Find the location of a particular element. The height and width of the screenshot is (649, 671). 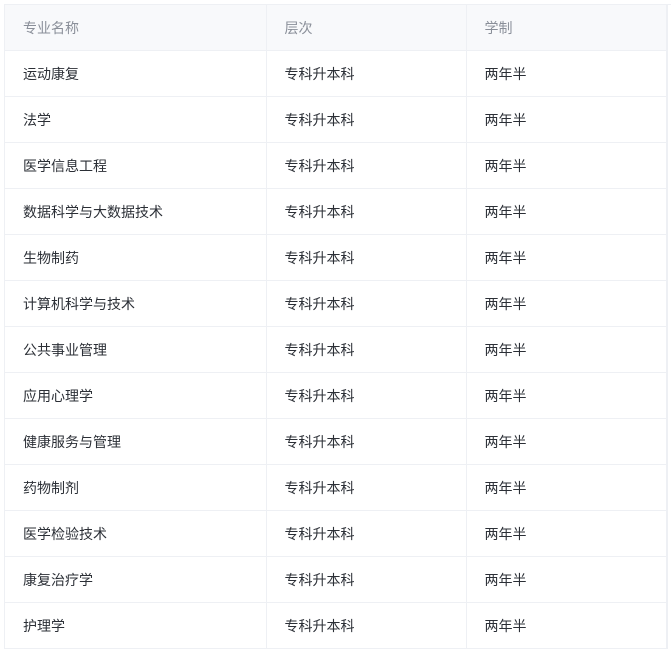

cell-major-name: 应用心理学 is located at coordinates (136, 395).